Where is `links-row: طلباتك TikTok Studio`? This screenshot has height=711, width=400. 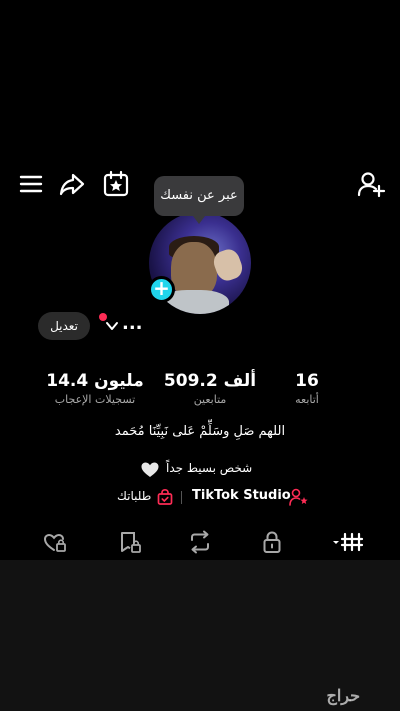 links-row: طلباتك TikTok Studio is located at coordinates (200, 498).